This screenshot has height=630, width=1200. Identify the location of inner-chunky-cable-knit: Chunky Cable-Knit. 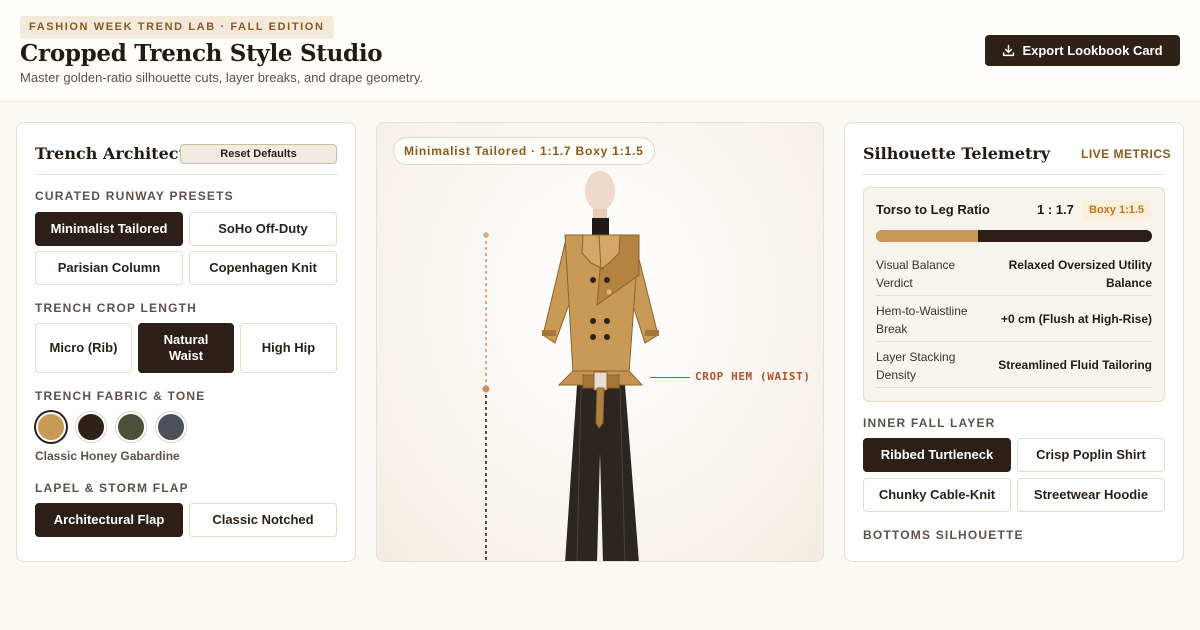
(937, 495).